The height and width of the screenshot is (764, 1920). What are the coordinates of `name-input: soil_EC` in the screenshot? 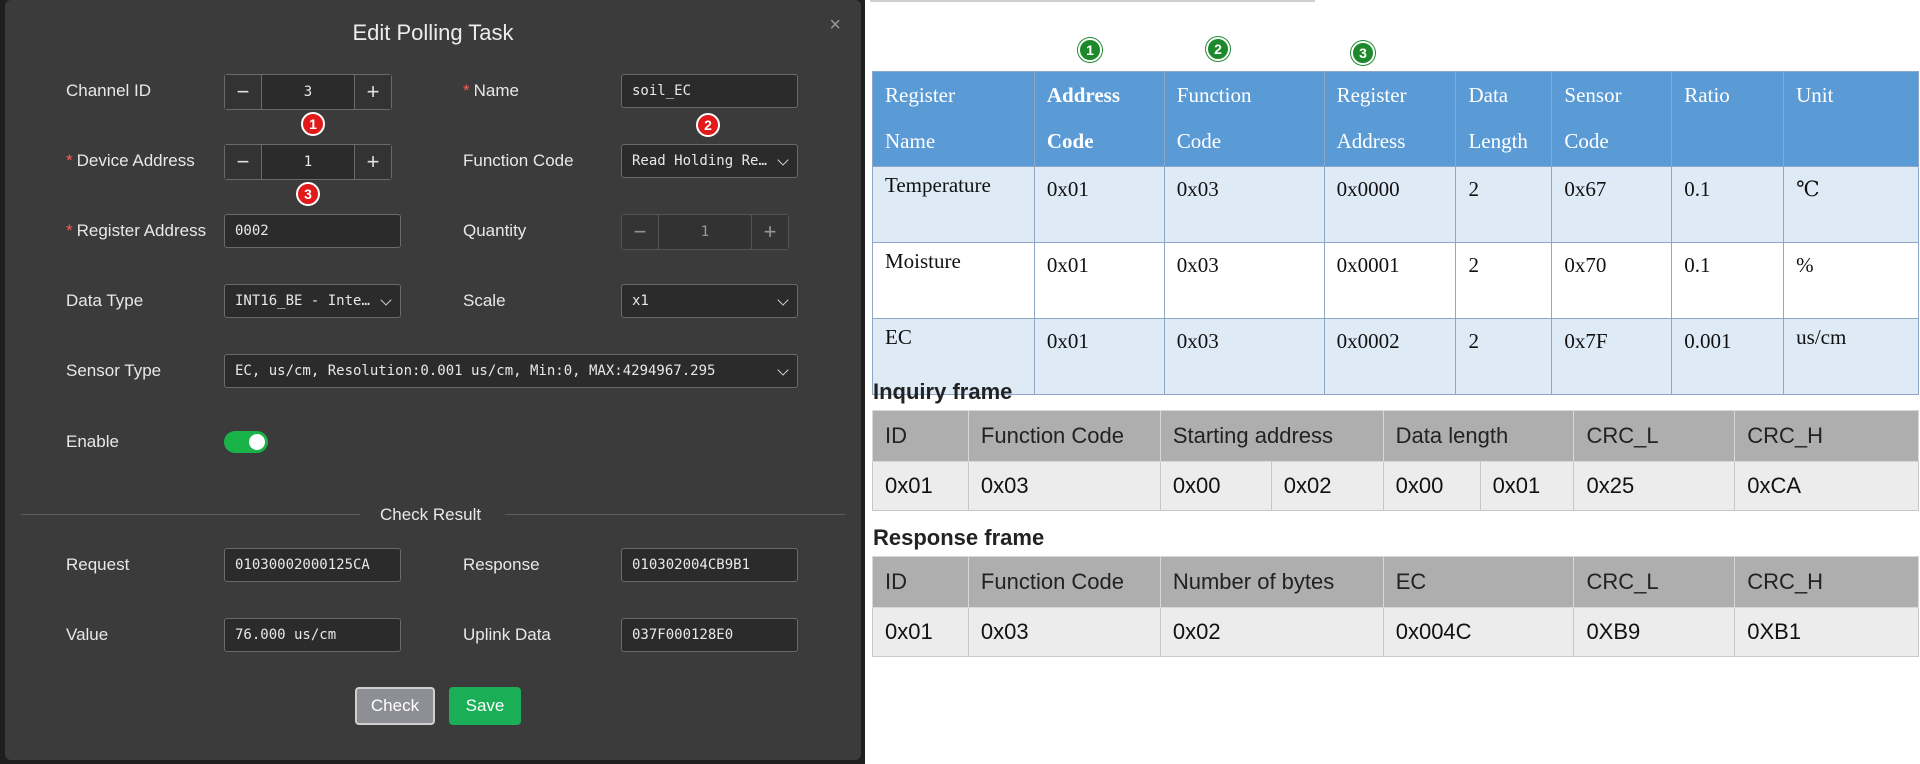 It's located at (709, 91).